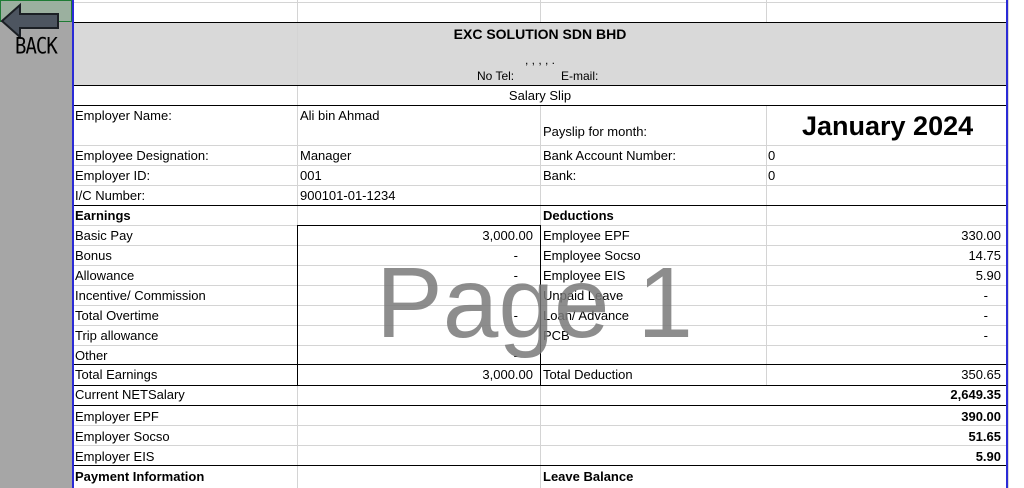 The image size is (1024, 488). I want to click on designation-value: Manager, so click(325, 156).